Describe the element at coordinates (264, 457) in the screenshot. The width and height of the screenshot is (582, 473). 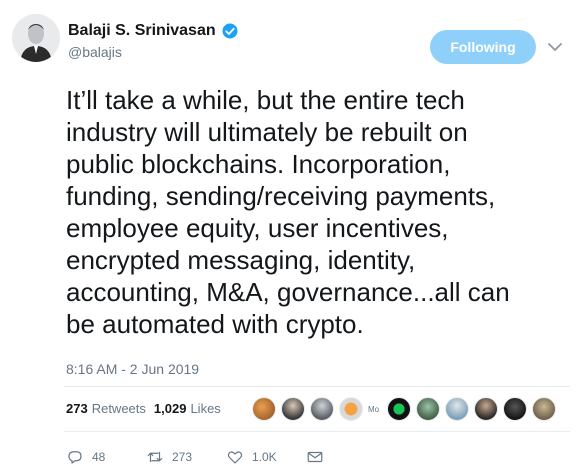
I see `like-count: 1.0K` at that location.